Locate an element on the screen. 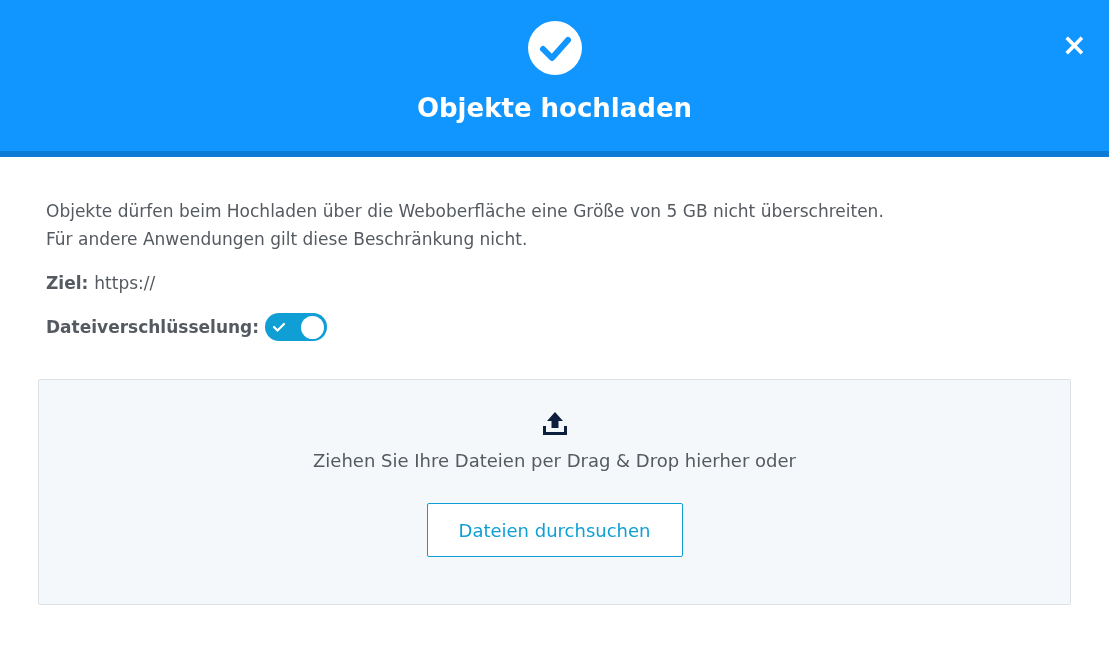 The image size is (1109, 649). encryption-toggle is located at coordinates (296, 327).